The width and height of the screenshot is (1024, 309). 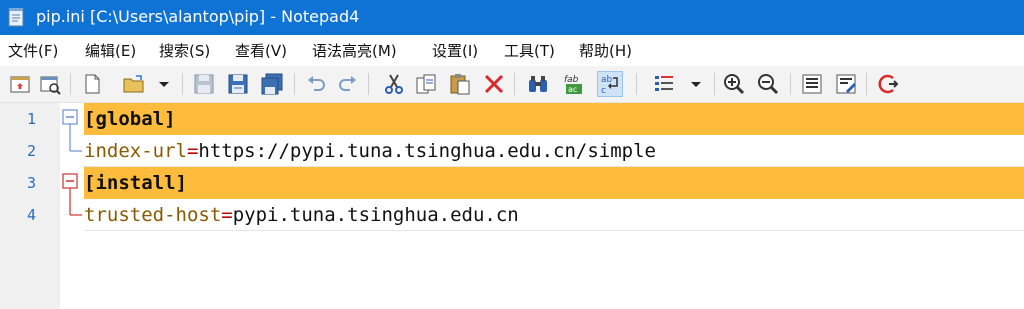 I want to click on open-browser-icon, so click(x=50, y=84).